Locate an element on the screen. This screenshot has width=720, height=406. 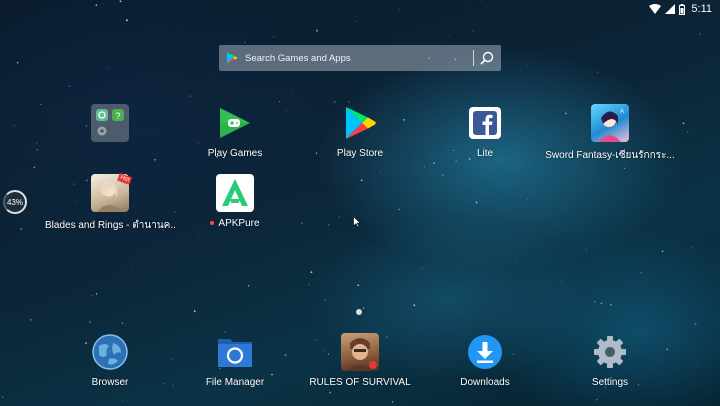
dock-app-browser: Browser is located at coordinates (110, 360).